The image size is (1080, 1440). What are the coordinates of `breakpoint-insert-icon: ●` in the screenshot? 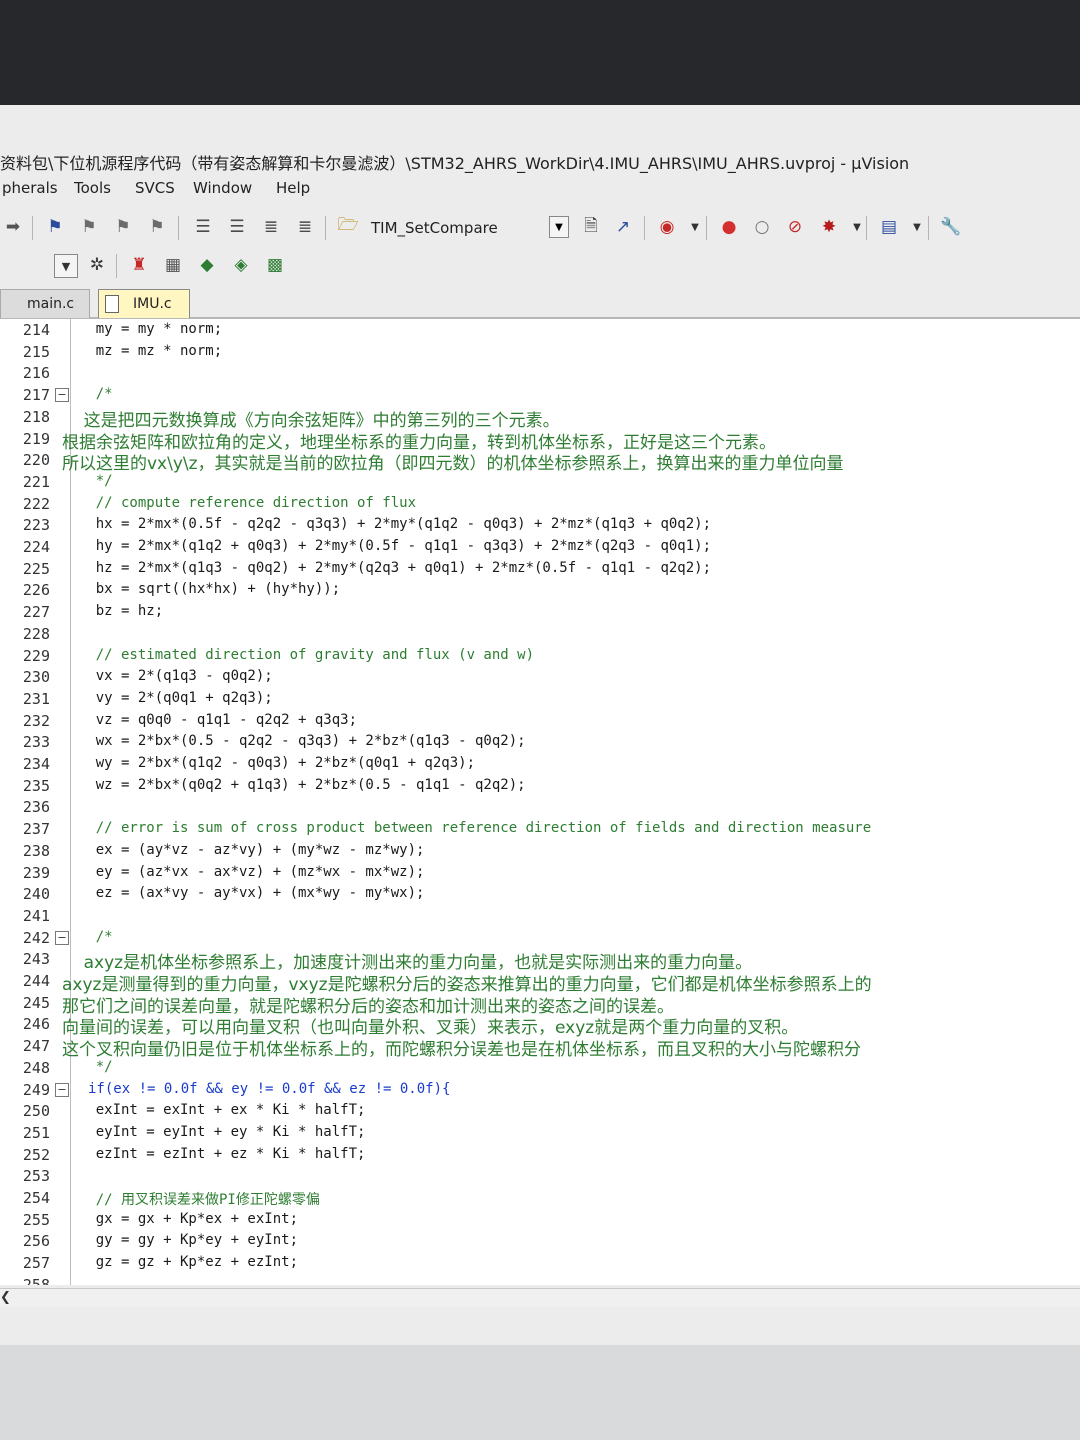 It's located at (729, 227).